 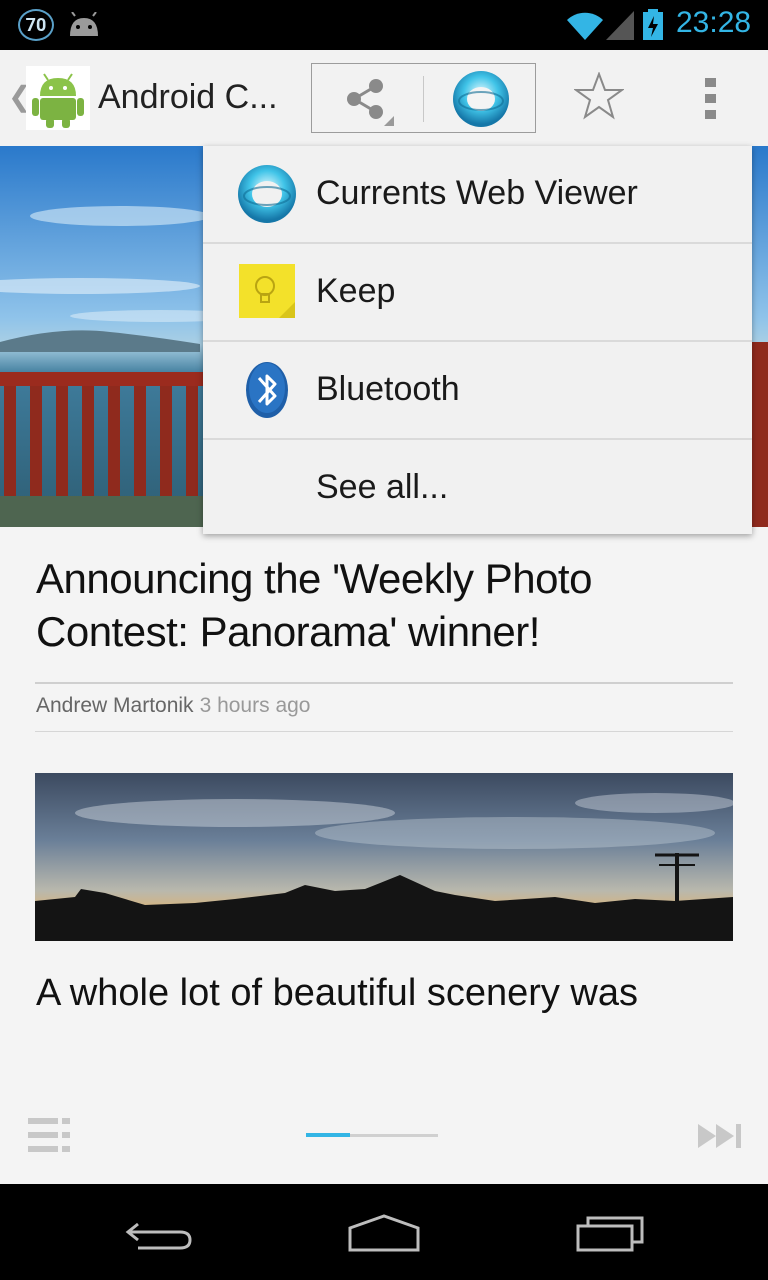 I want to click on android-notification-icon, so click(x=84, y=24).